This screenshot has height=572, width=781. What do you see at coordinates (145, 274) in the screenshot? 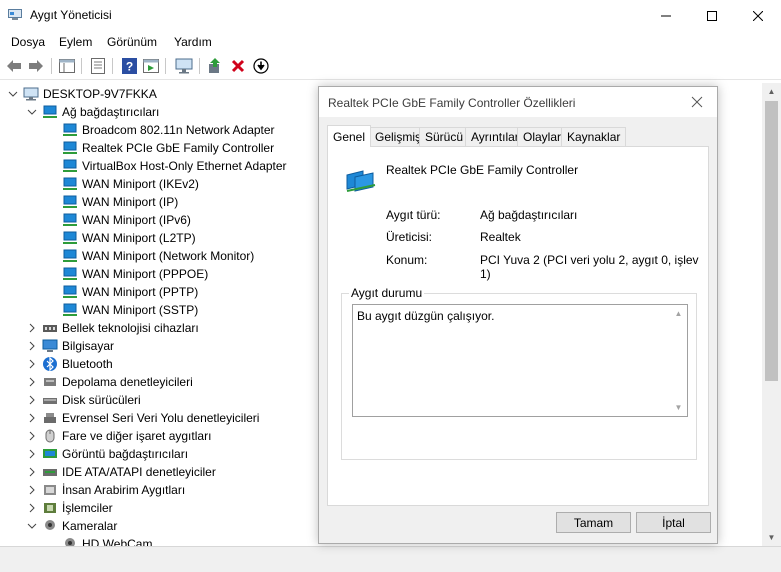
I see `device-label: WAN Miniport (PPPOE)` at bounding box center [145, 274].